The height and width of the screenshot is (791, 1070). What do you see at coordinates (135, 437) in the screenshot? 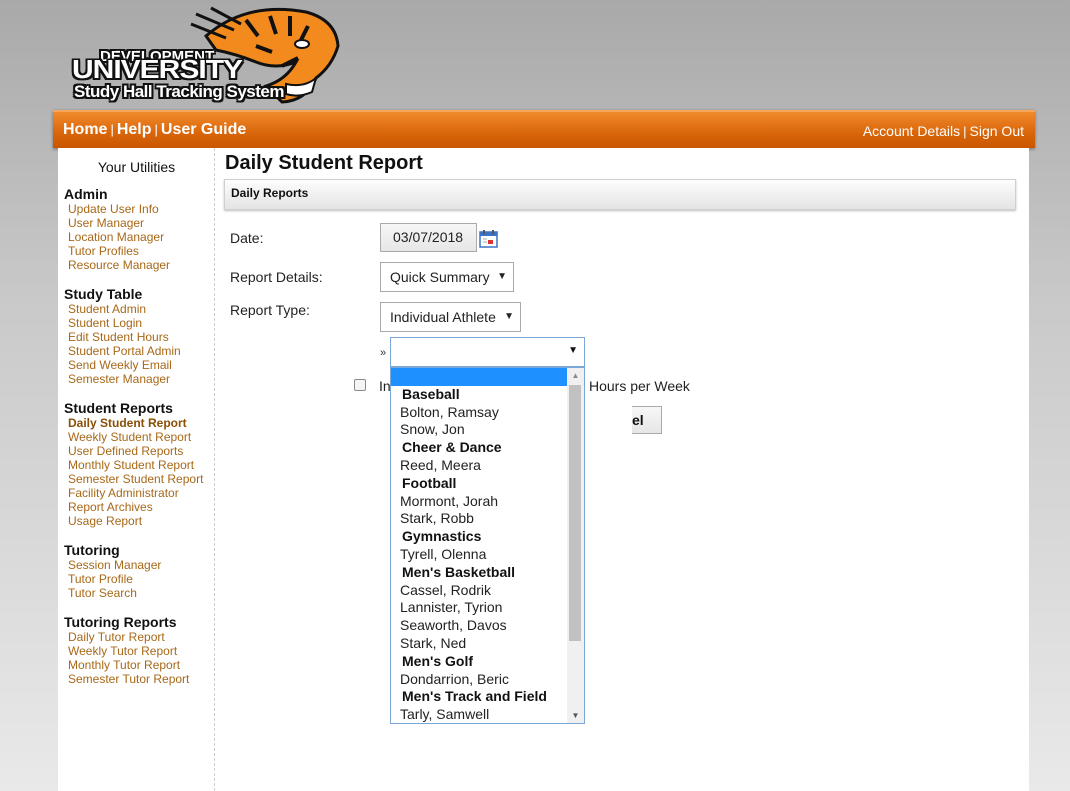
I see `sidebar-item-weekly-student-report: Weekly Student Report` at bounding box center [135, 437].